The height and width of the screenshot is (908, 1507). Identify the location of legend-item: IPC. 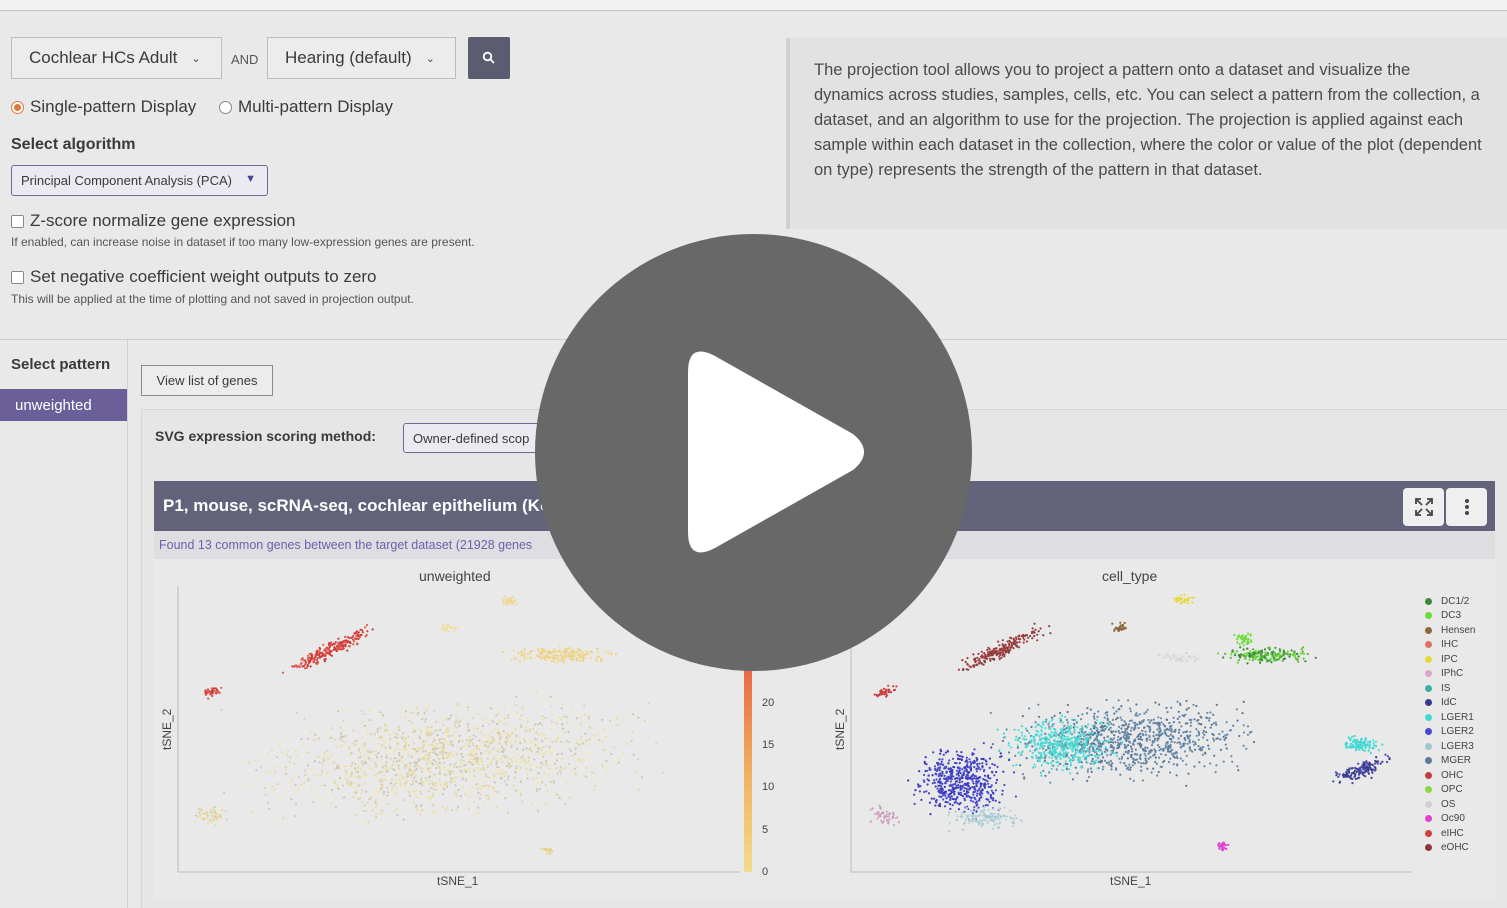
(1450, 659).